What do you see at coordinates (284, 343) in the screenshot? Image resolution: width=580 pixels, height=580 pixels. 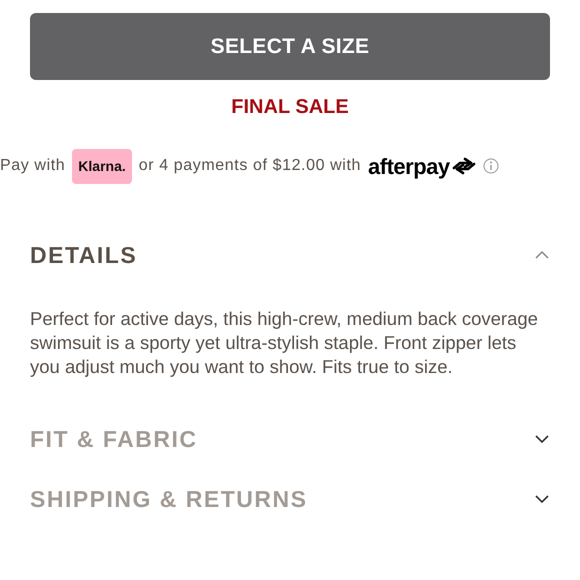 I see `details-paragraph: Perfect for active days, this high-crew, medium back coverage swimsuit is a sporty yet ultra-stylish staple. Front zipper lets you adjust much you want to show. Fits true to size.` at bounding box center [284, 343].